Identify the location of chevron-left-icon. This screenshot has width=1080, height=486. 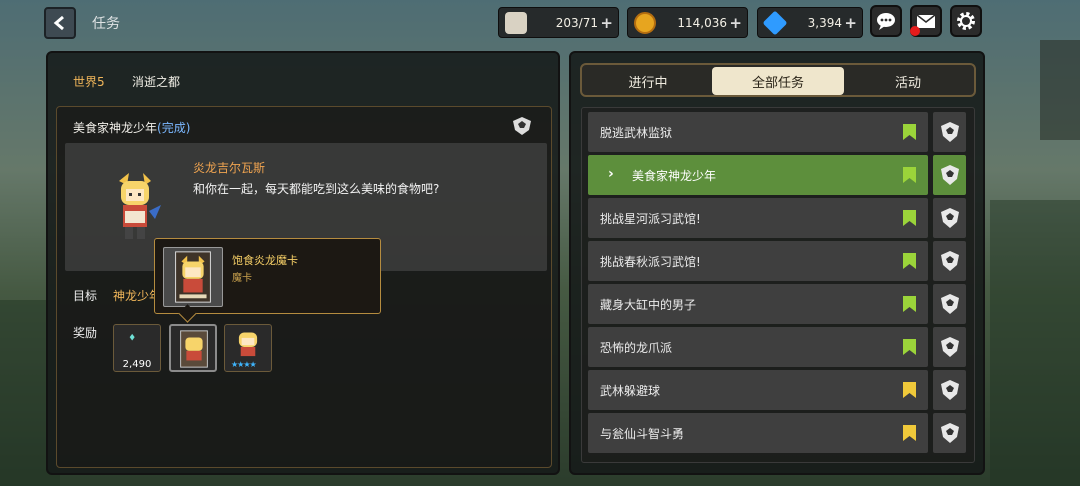
(58, 23).